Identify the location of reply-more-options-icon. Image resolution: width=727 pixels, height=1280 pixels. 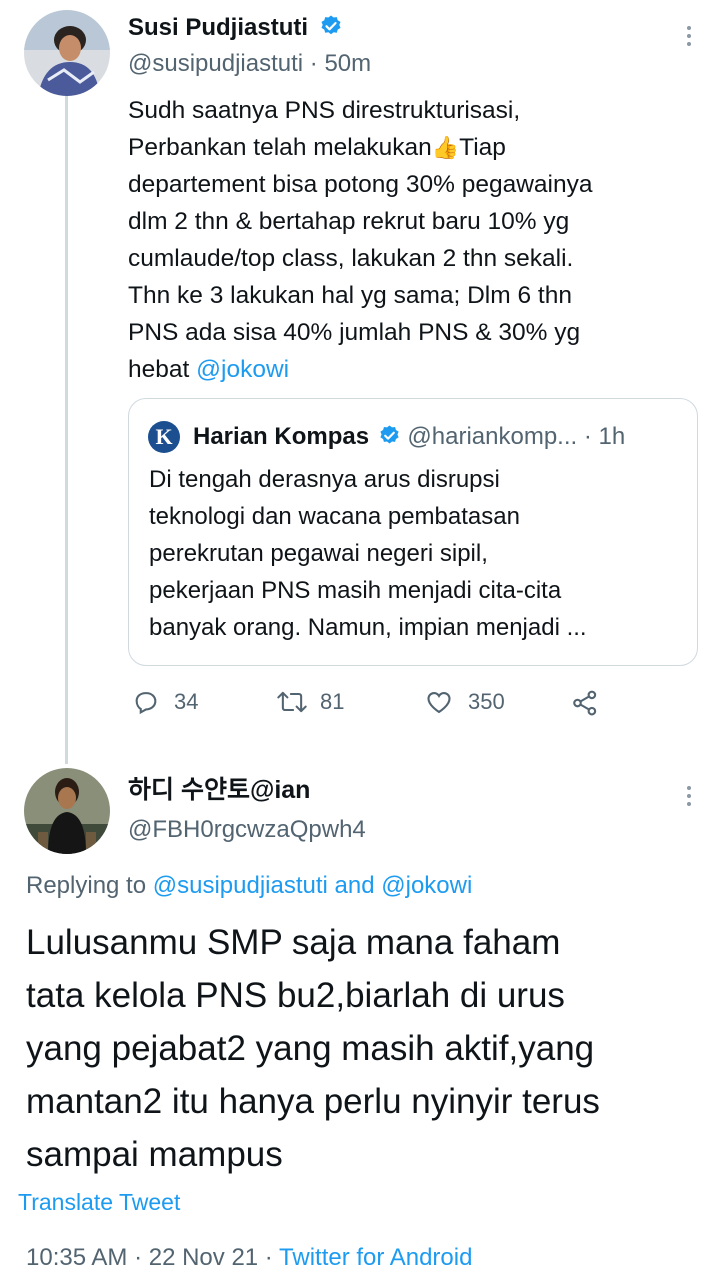
(689, 796).